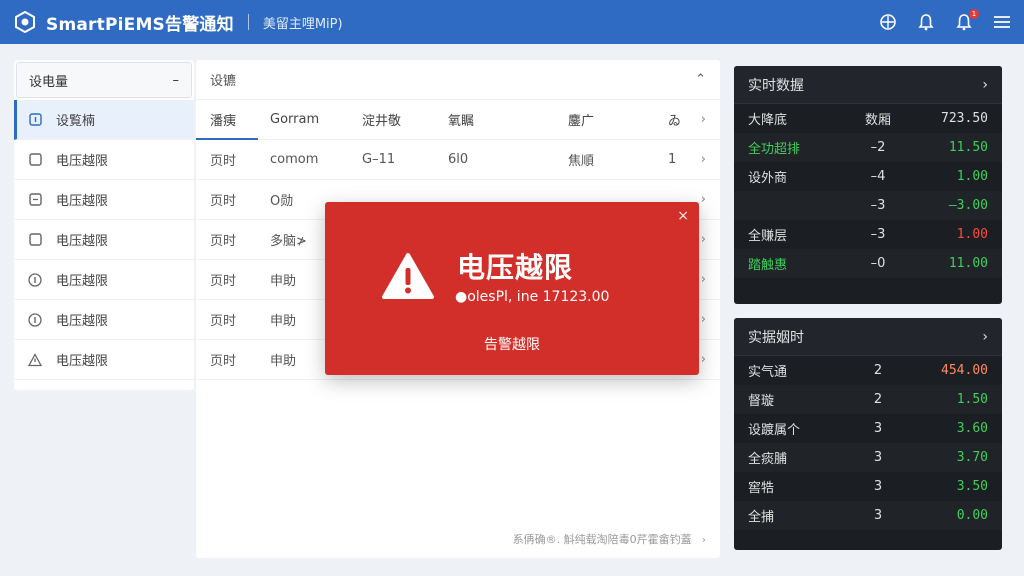 The height and width of the screenshot is (576, 1024). Describe the element at coordinates (868, 457) in the screenshot. I see `data-row: 全痰脯 3 3.70` at that location.